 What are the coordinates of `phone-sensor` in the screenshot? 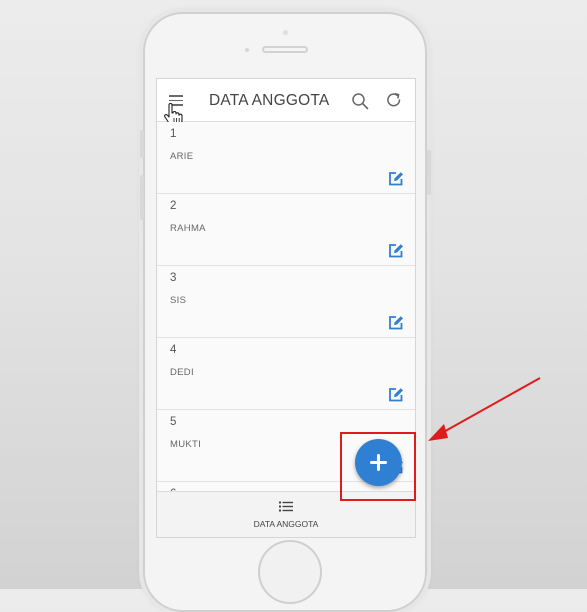 It's located at (247, 50).